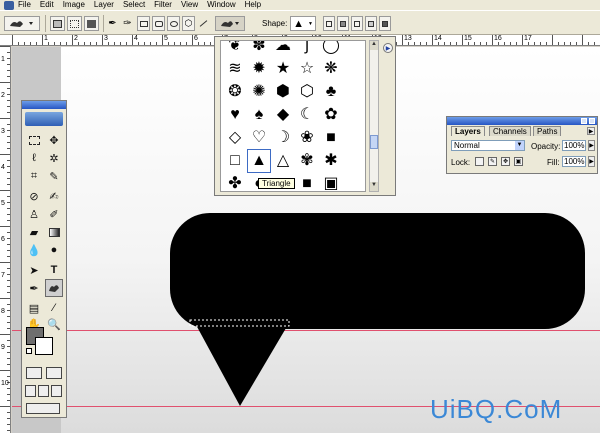 This screenshot has width=600, height=433. What do you see at coordinates (307, 115) in the screenshot?
I see `moon-icon: ☾` at bounding box center [307, 115].